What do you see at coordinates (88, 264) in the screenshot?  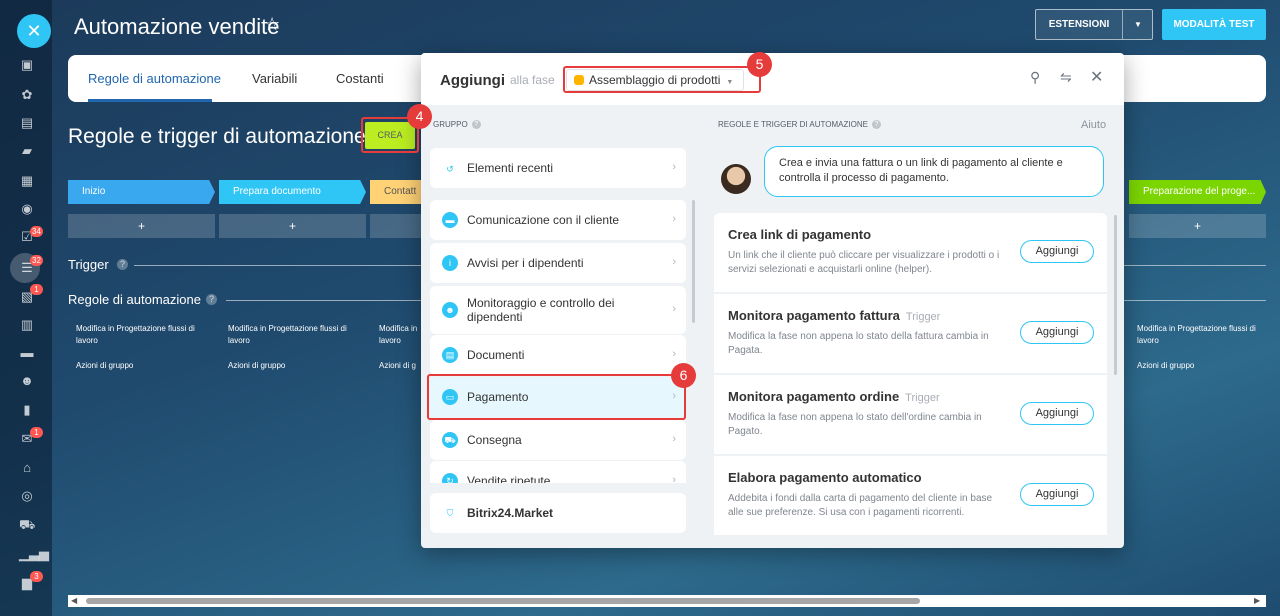 I see `trigger-label: Trigger` at bounding box center [88, 264].